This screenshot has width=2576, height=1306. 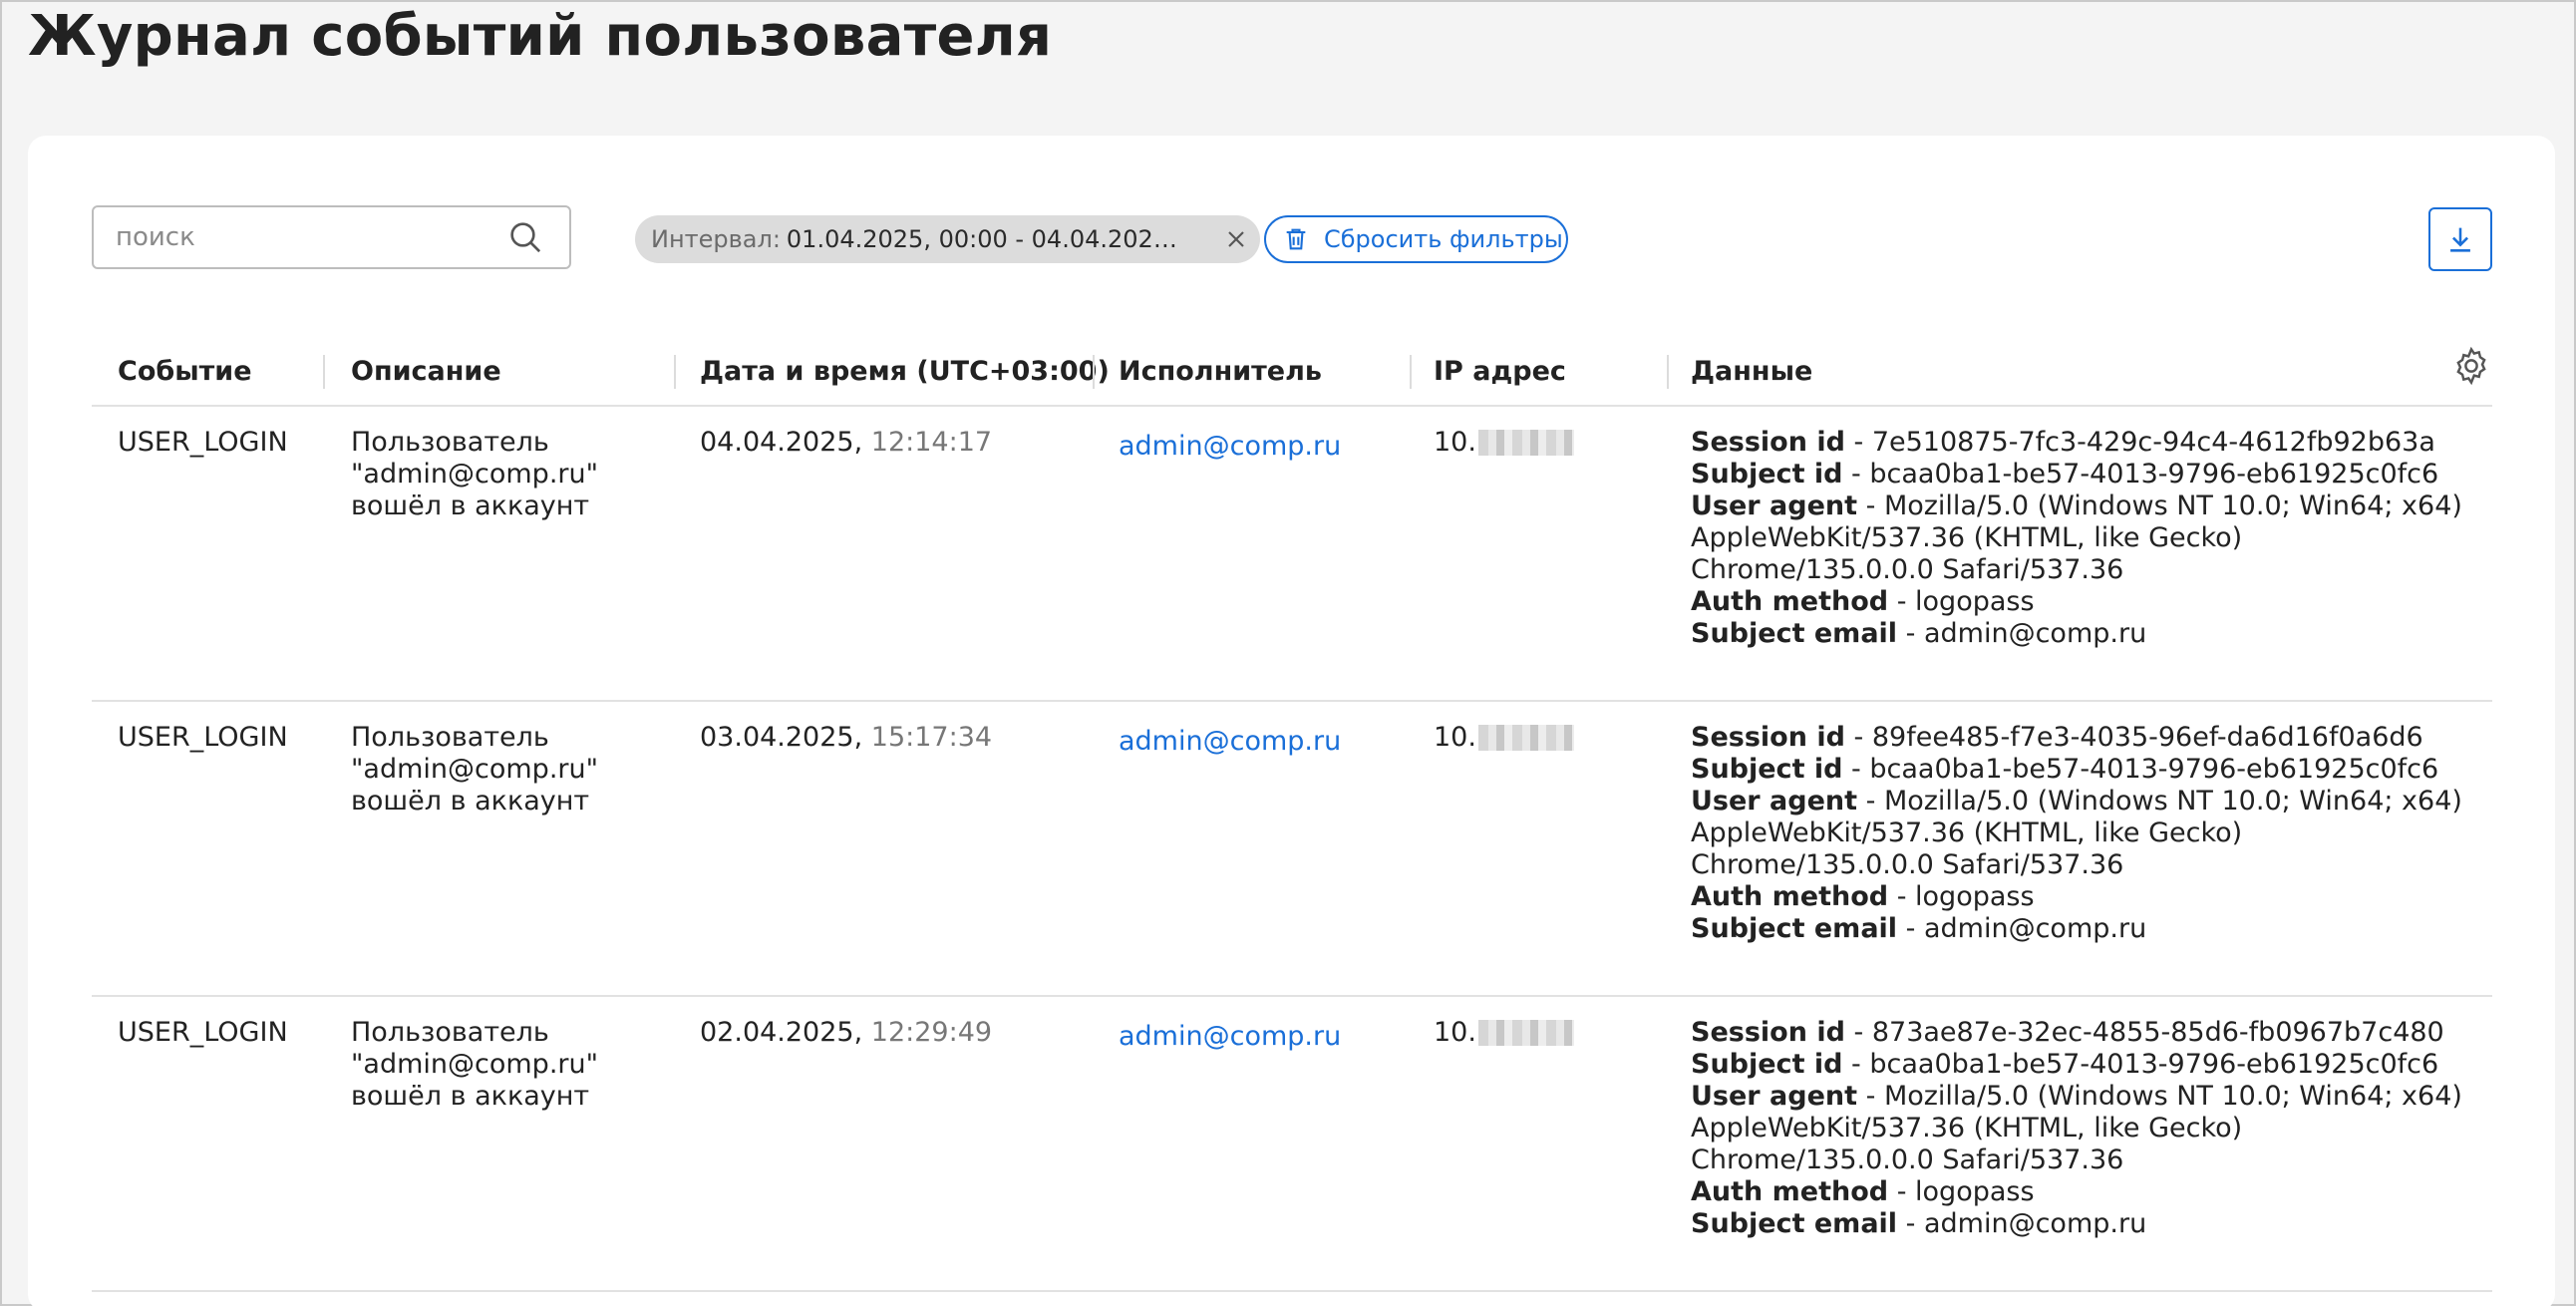 I want to click on event-date: 03.04.2025,, so click(x=781, y=737).